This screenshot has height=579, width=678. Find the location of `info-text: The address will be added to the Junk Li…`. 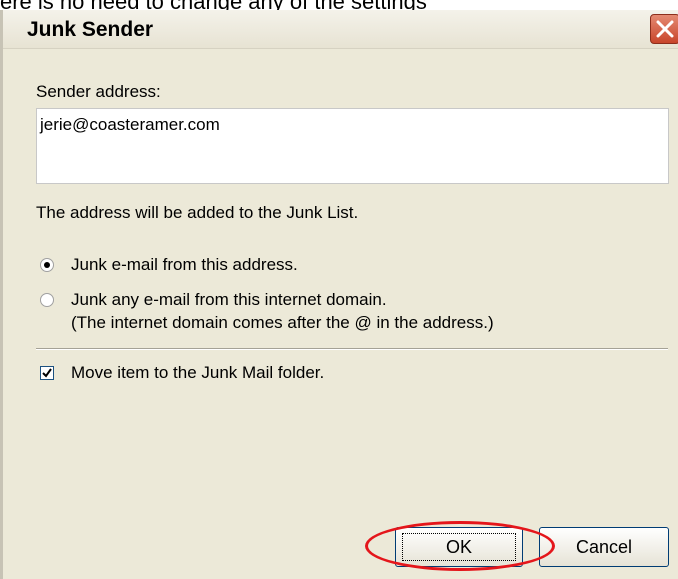

info-text: The address will be added to the Junk Li… is located at coordinates (197, 212).